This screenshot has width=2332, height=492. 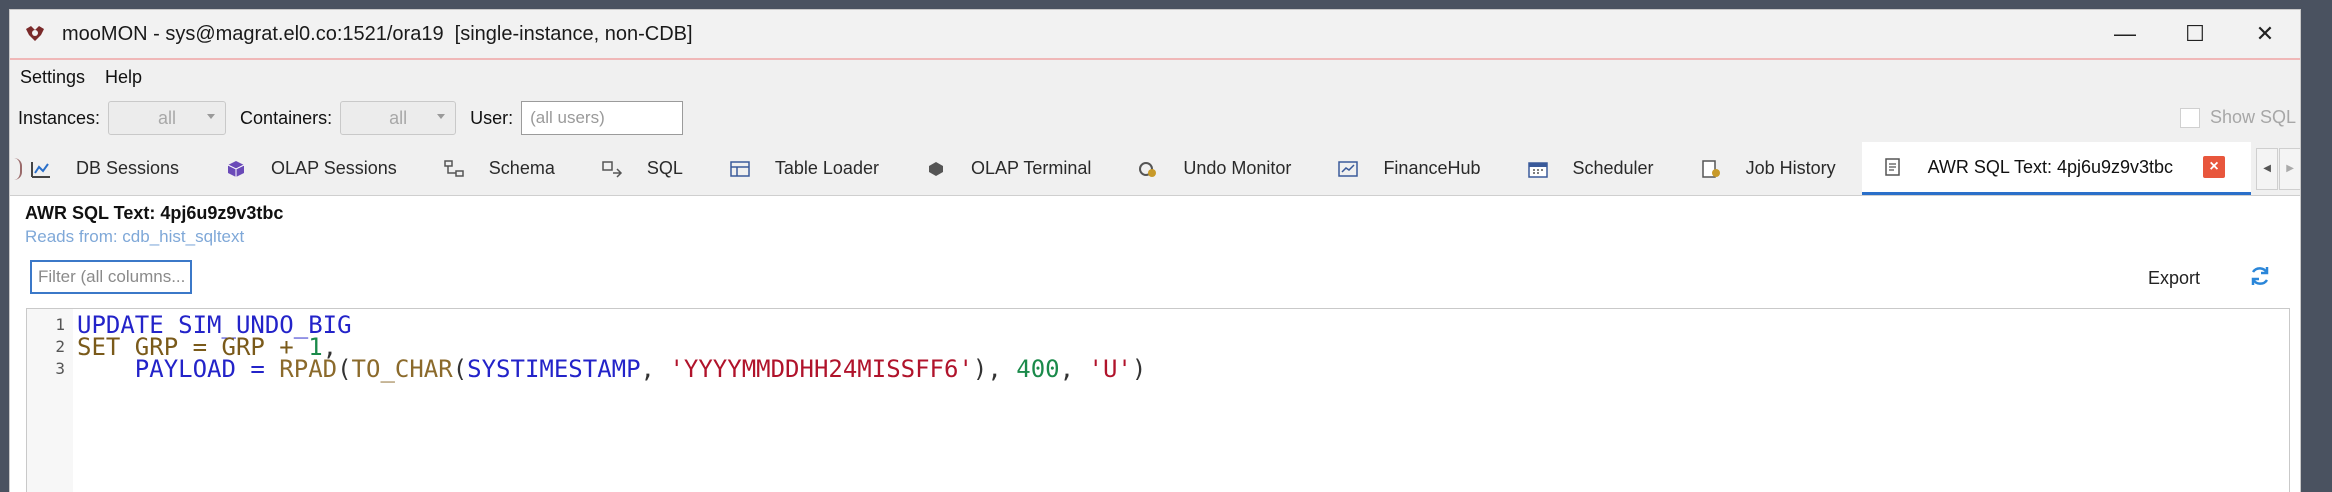 What do you see at coordinates (492, 117) in the screenshot?
I see `user-label: User:` at bounding box center [492, 117].